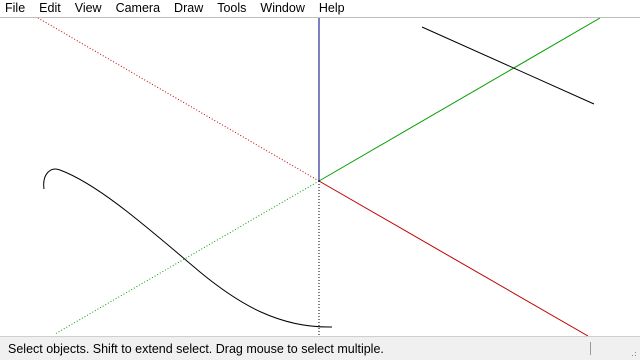 This screenshot has height=360, width=640. What do you see at coordinates (332, 8) in the screenshot?
I see `menu-help: Help` at bounding box center [332, 8].